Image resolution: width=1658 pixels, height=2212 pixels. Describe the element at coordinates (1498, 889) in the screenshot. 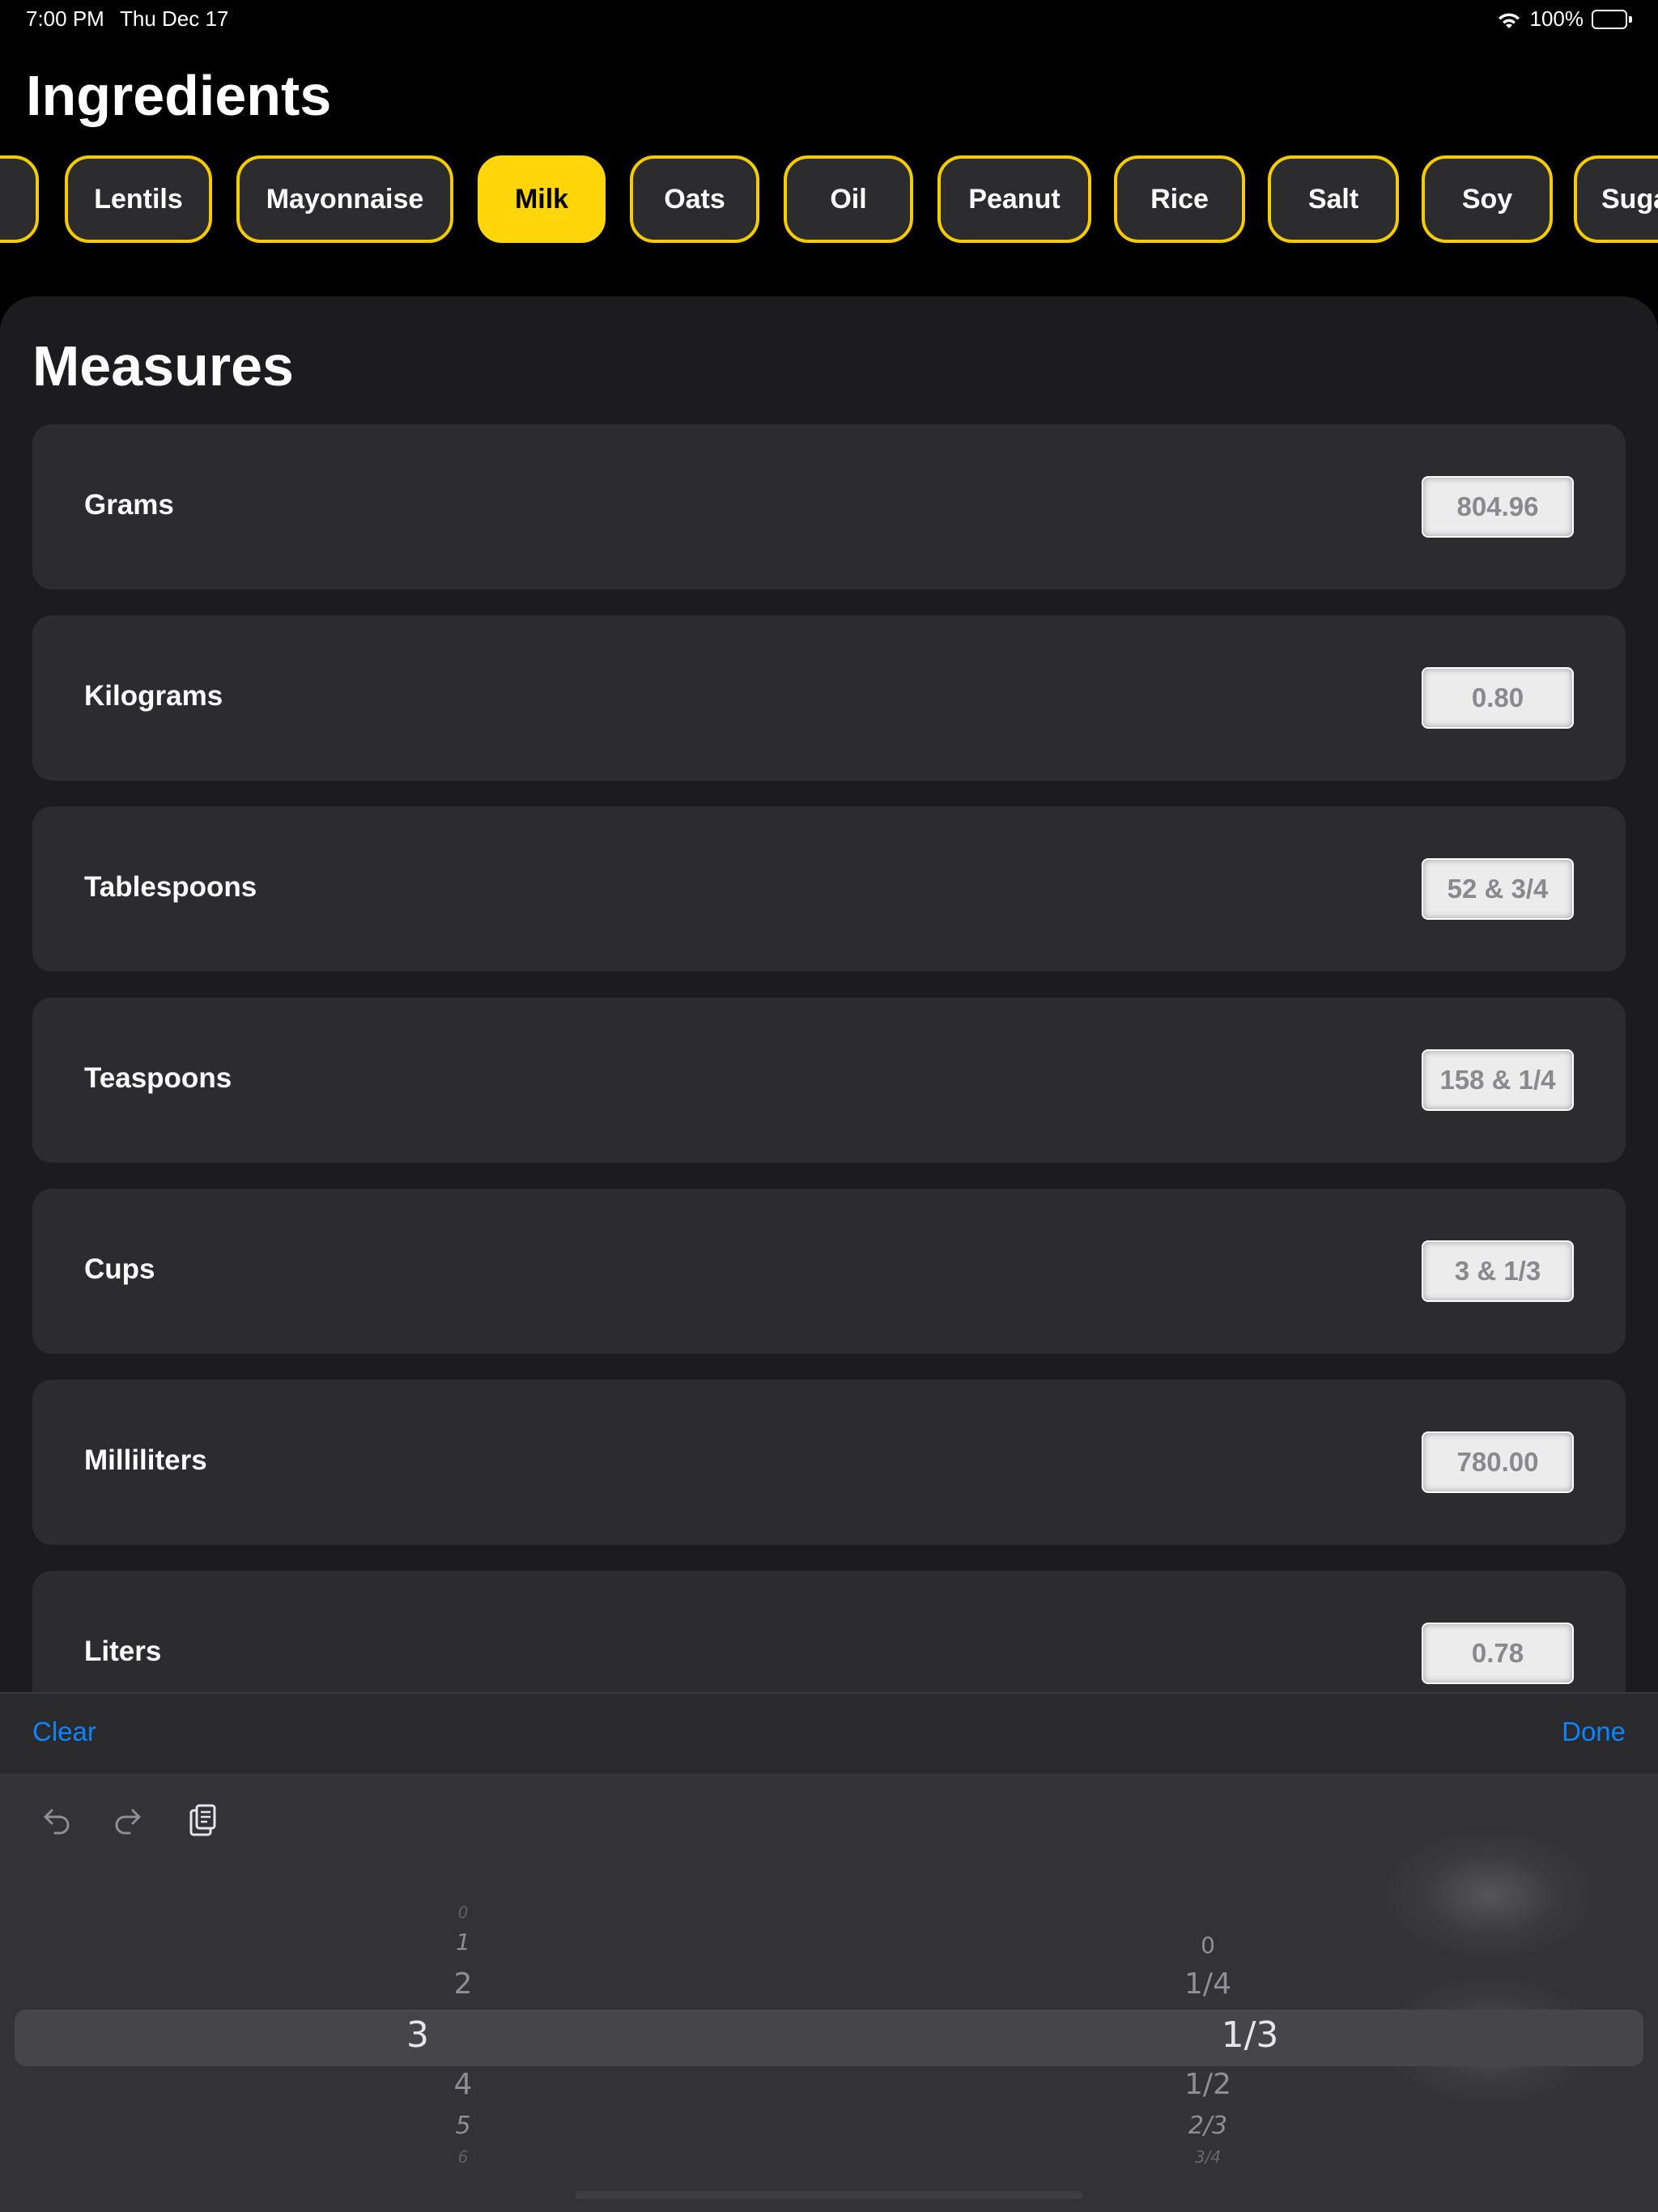

I see `measure-value-field: 52 & 3/4` at that location.